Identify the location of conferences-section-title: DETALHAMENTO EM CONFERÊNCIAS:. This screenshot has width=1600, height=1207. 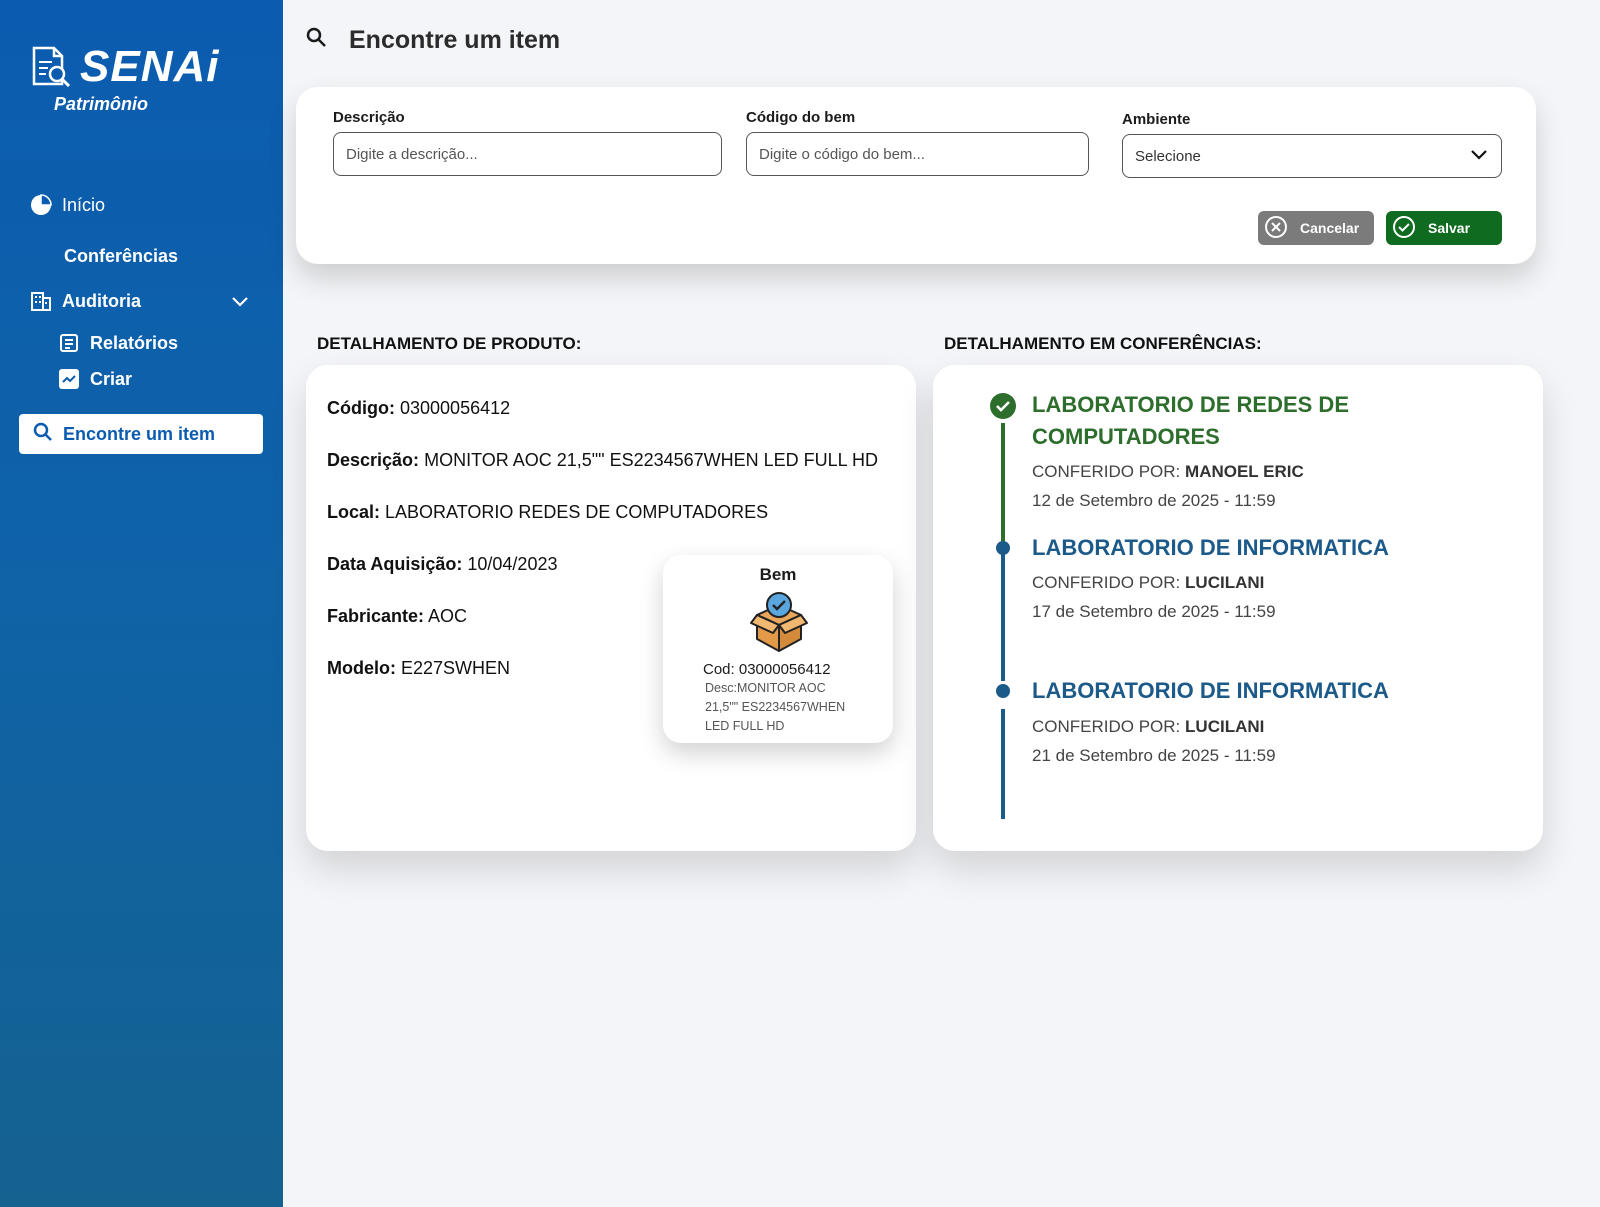
(1103, 343).